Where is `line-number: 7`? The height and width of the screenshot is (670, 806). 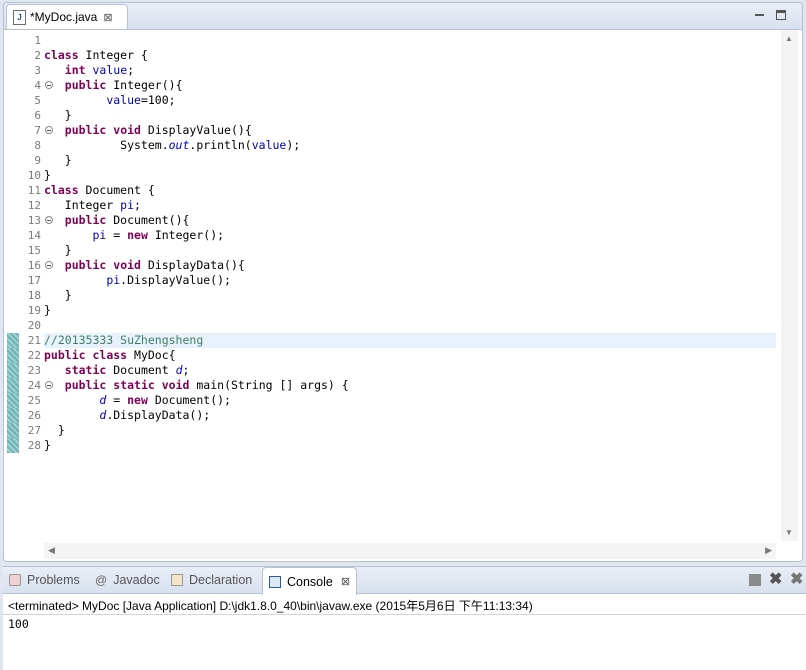 line-number: 7 is located at coordinates (35, 130).